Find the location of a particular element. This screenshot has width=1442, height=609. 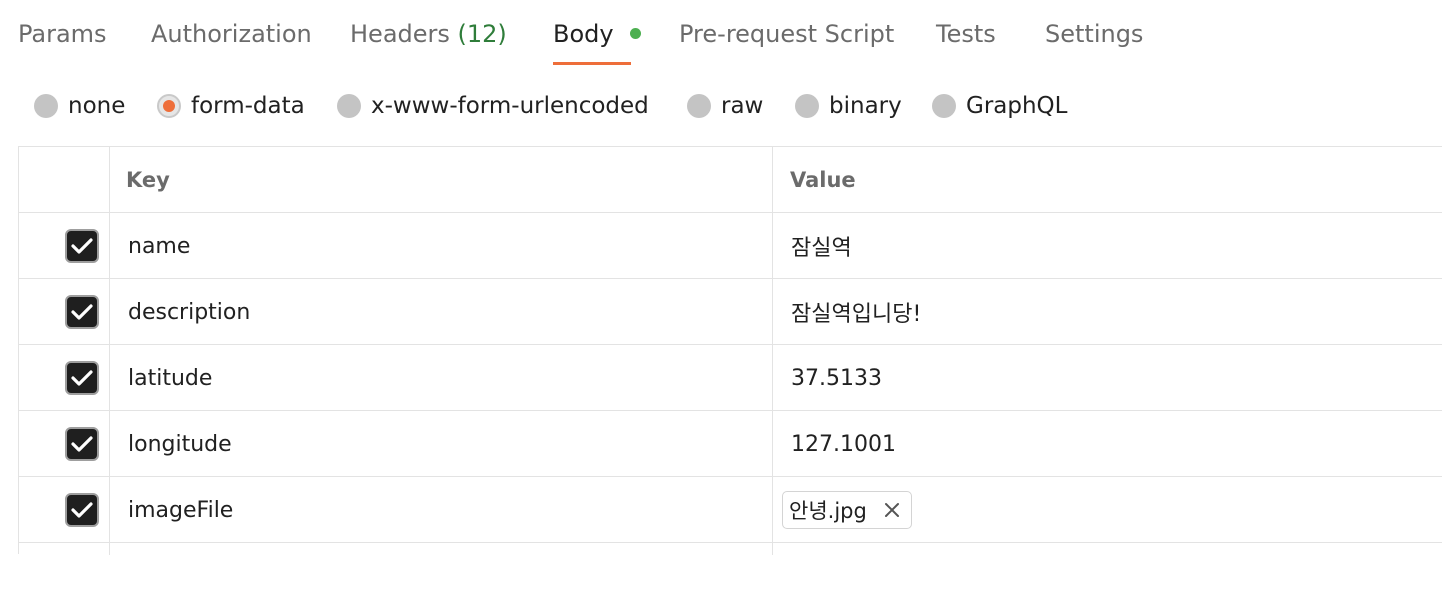

column-header-key: Key is located at coordinates (148, 180).